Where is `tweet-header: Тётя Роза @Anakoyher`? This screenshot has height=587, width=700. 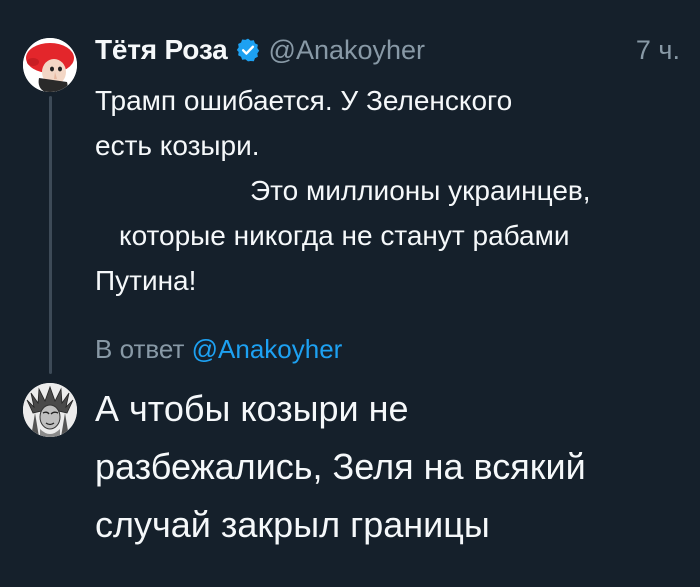 tweet-header: Тётя Роза @Anakoyher is located at coordinates (260, 50).